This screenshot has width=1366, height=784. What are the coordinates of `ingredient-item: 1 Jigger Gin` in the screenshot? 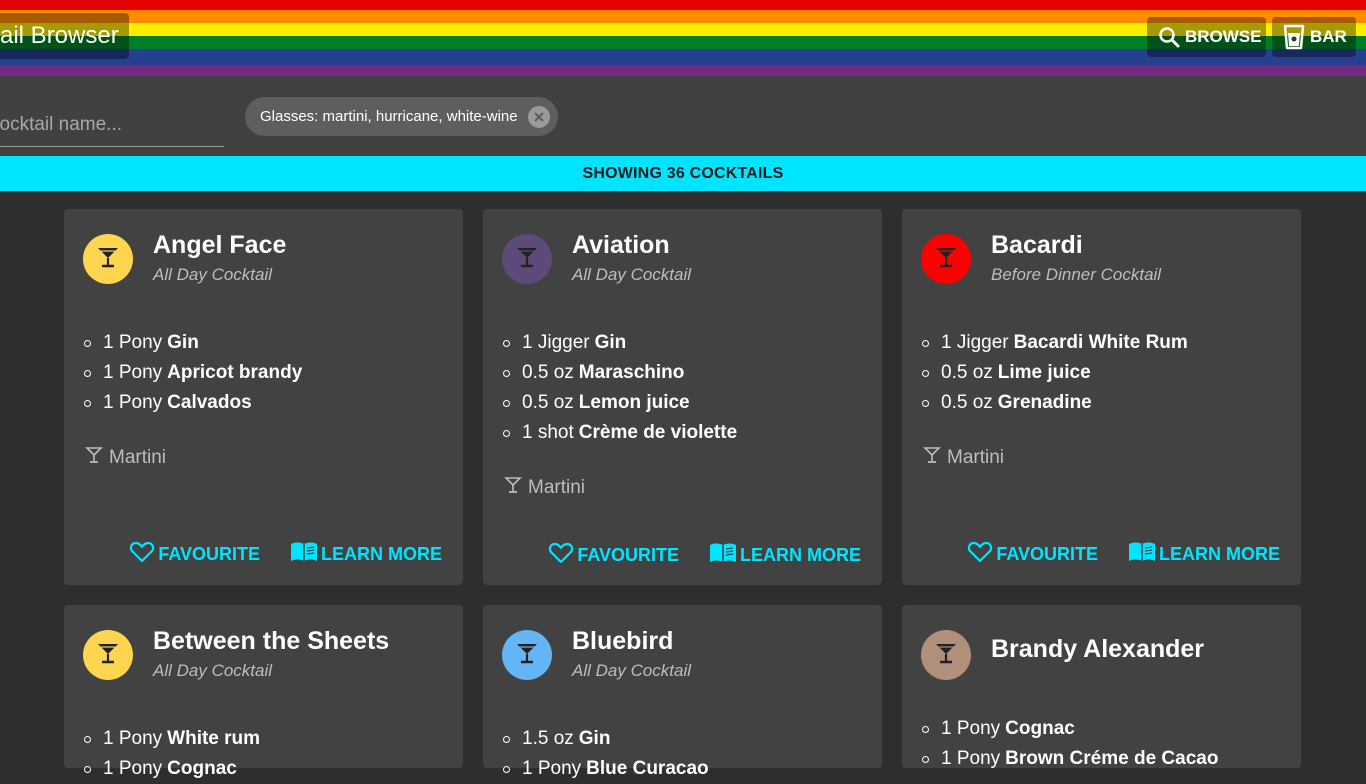 It's located at (620, 343).